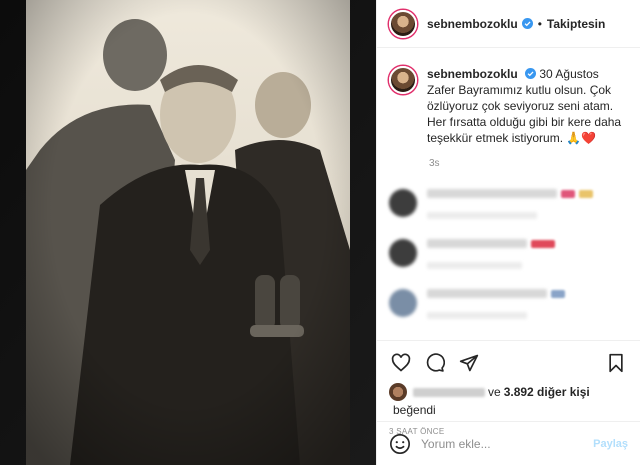 This screenshot has width=640, height=465. I want to click on likes-summary: ve 3.892 diğer kişi, so click(508, 392).